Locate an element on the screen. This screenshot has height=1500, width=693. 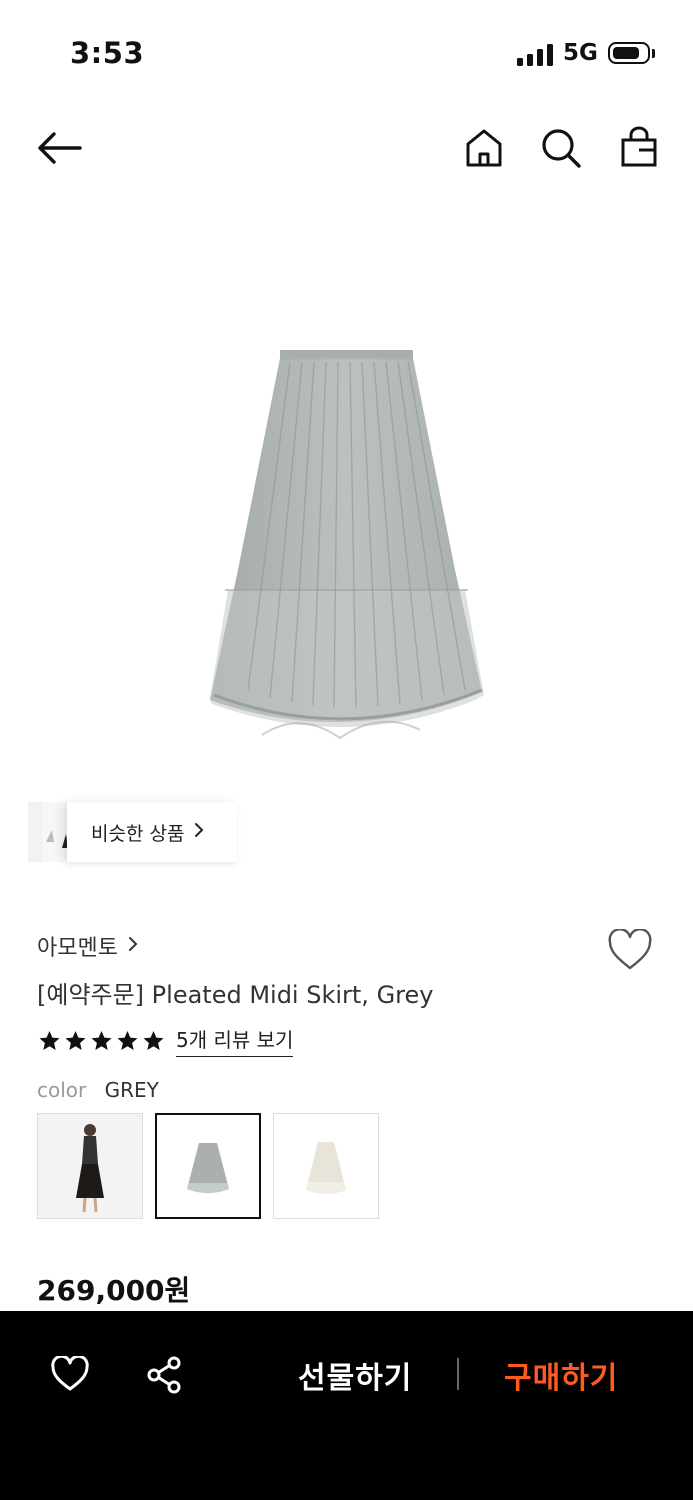
buy-button: 구매하기 is located at coordinates (561, 1375).